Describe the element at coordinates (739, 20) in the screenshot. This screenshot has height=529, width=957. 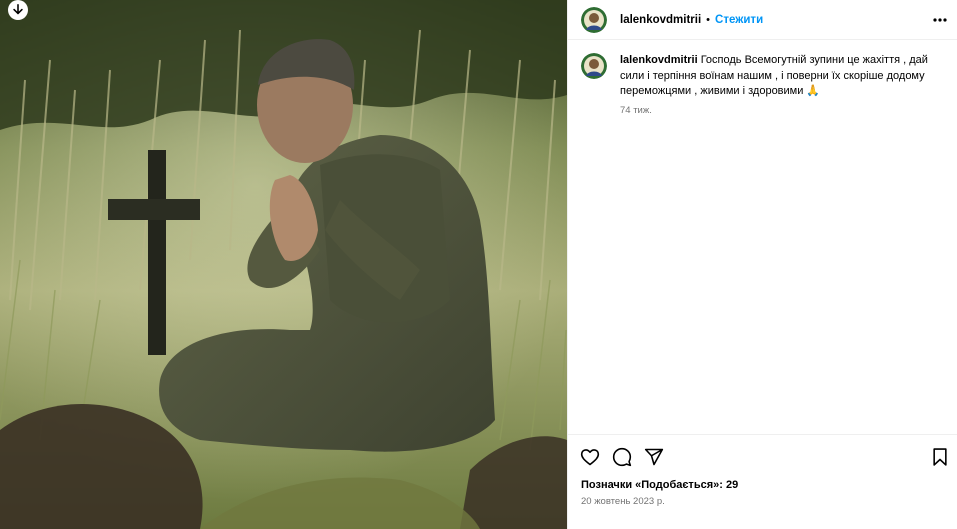
I see `follow-button: Стежити` at that location.